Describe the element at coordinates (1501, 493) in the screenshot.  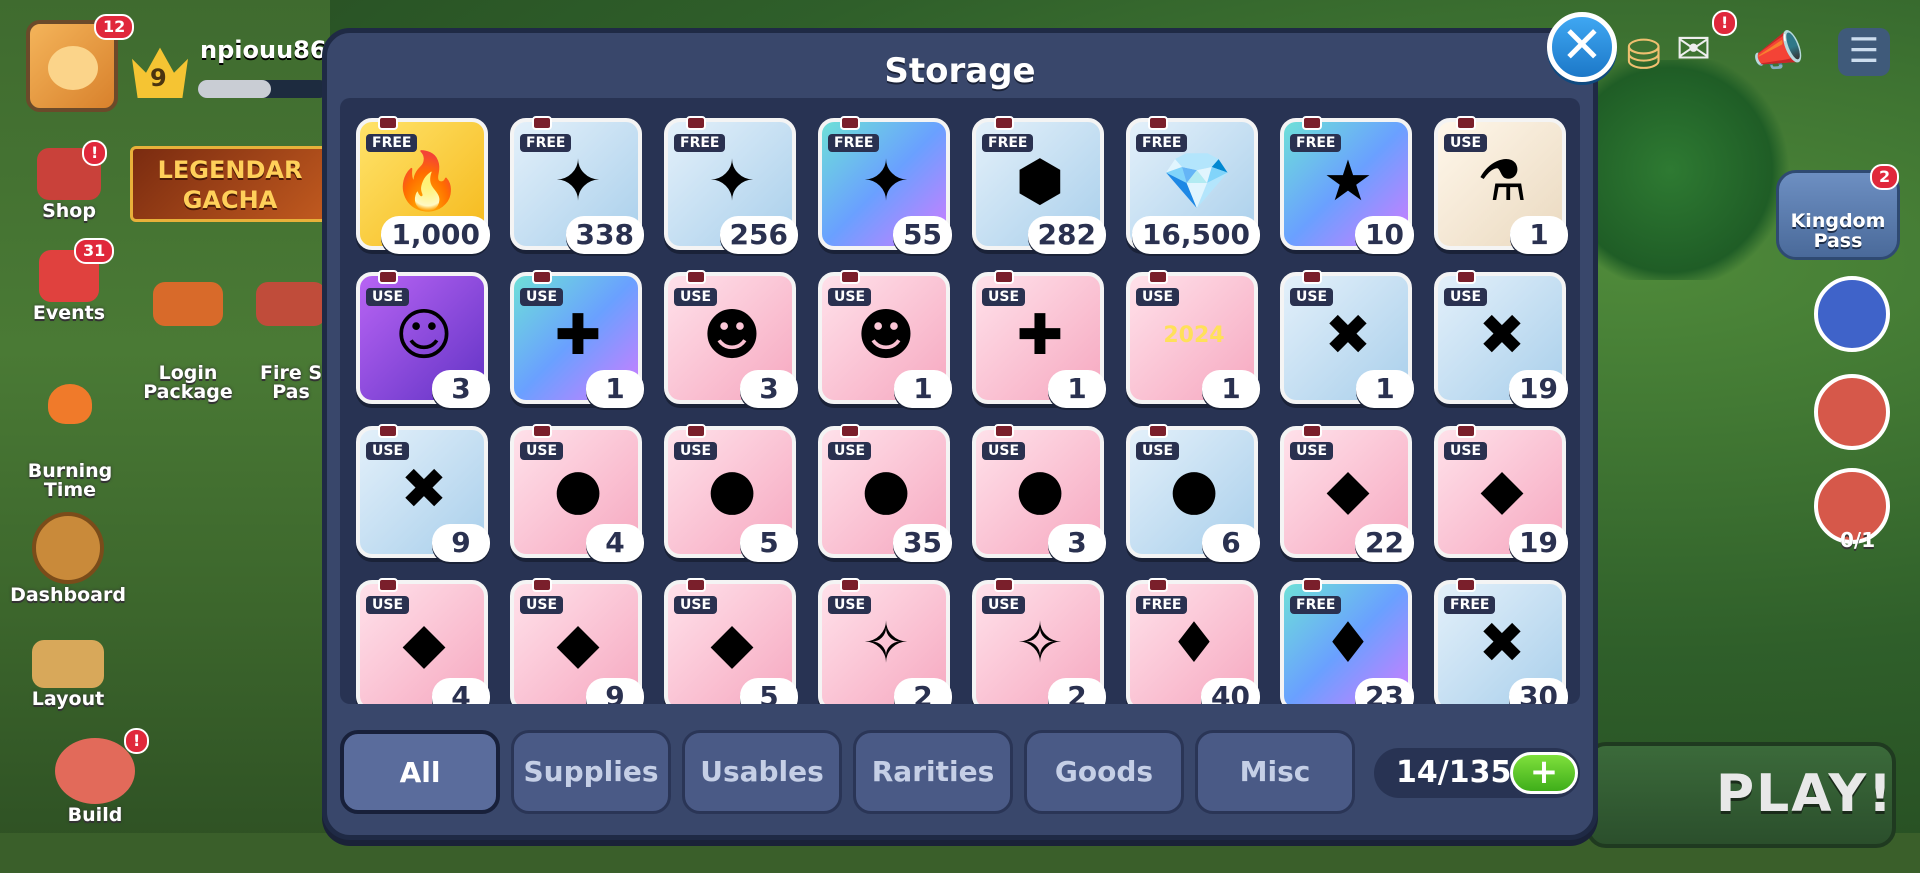
I see `storage-item: USE ◆ 19` at that location.